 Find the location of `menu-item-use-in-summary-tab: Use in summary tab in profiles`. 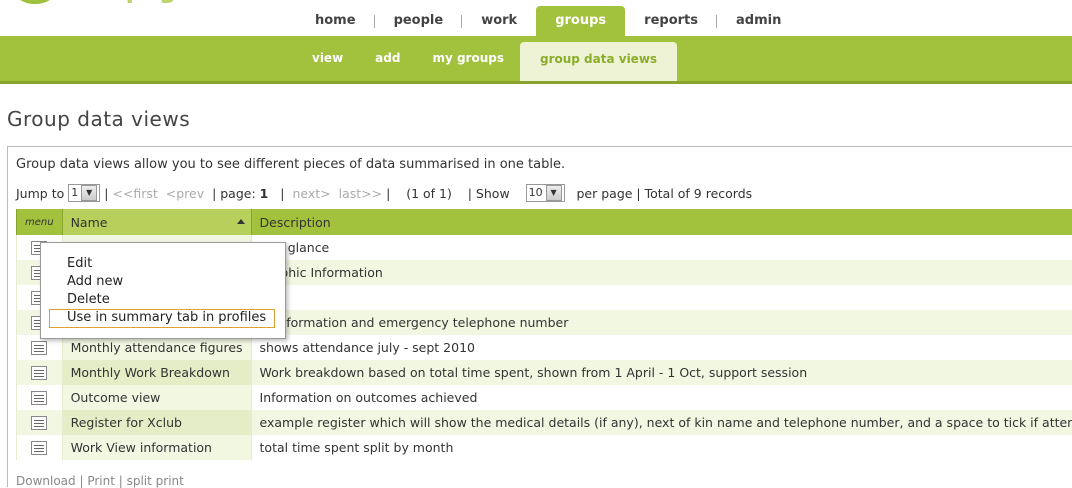

menu-item-use-in-summary-tab: Use in summary tab in profiles is located at coordinates (166, 317).